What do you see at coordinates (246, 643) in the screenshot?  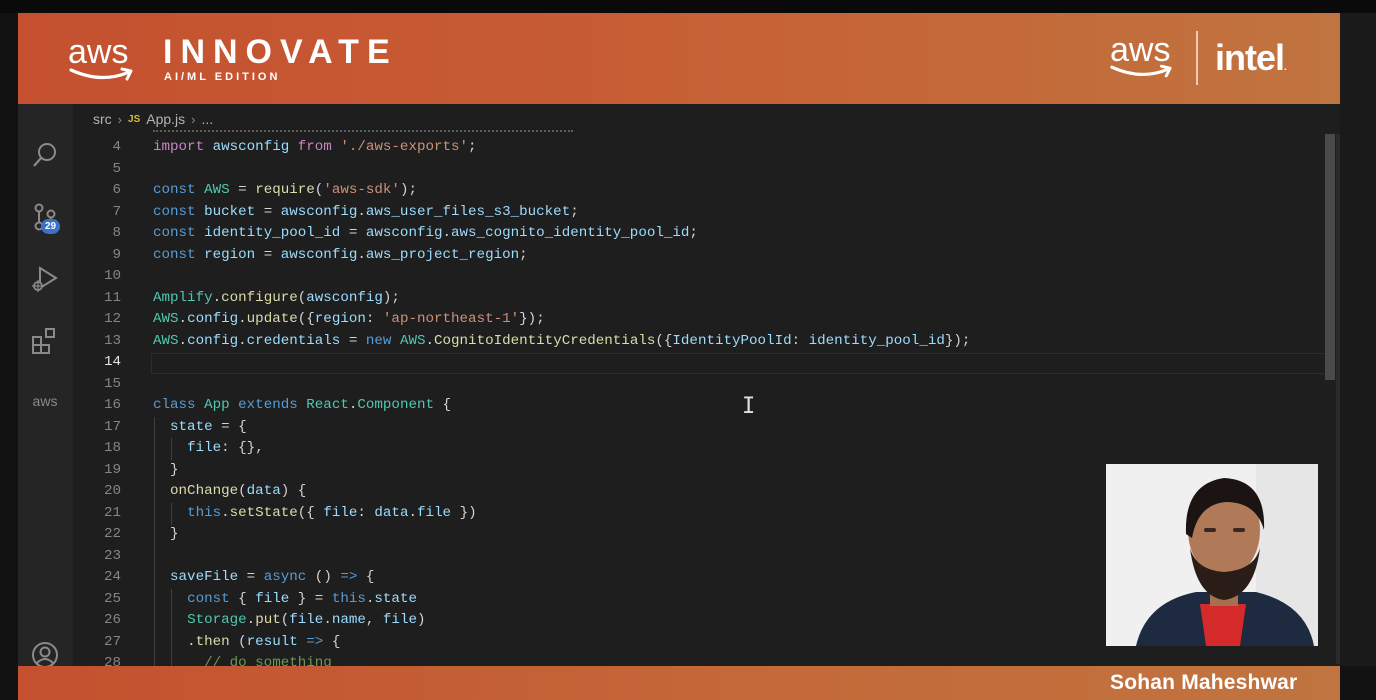 I see `code-text: .then (result => {` at bounding box center [246, 643].